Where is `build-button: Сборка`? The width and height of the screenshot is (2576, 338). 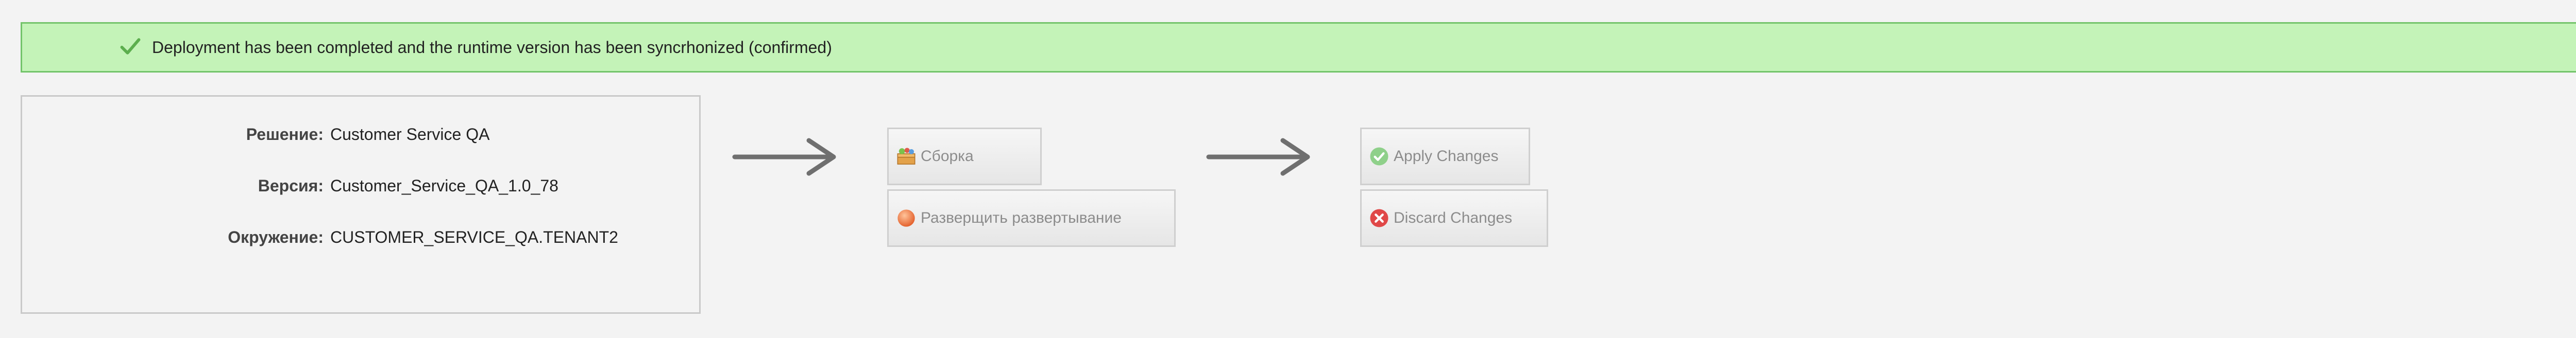
build-button: Сборка is located at coordinates (965, 156).